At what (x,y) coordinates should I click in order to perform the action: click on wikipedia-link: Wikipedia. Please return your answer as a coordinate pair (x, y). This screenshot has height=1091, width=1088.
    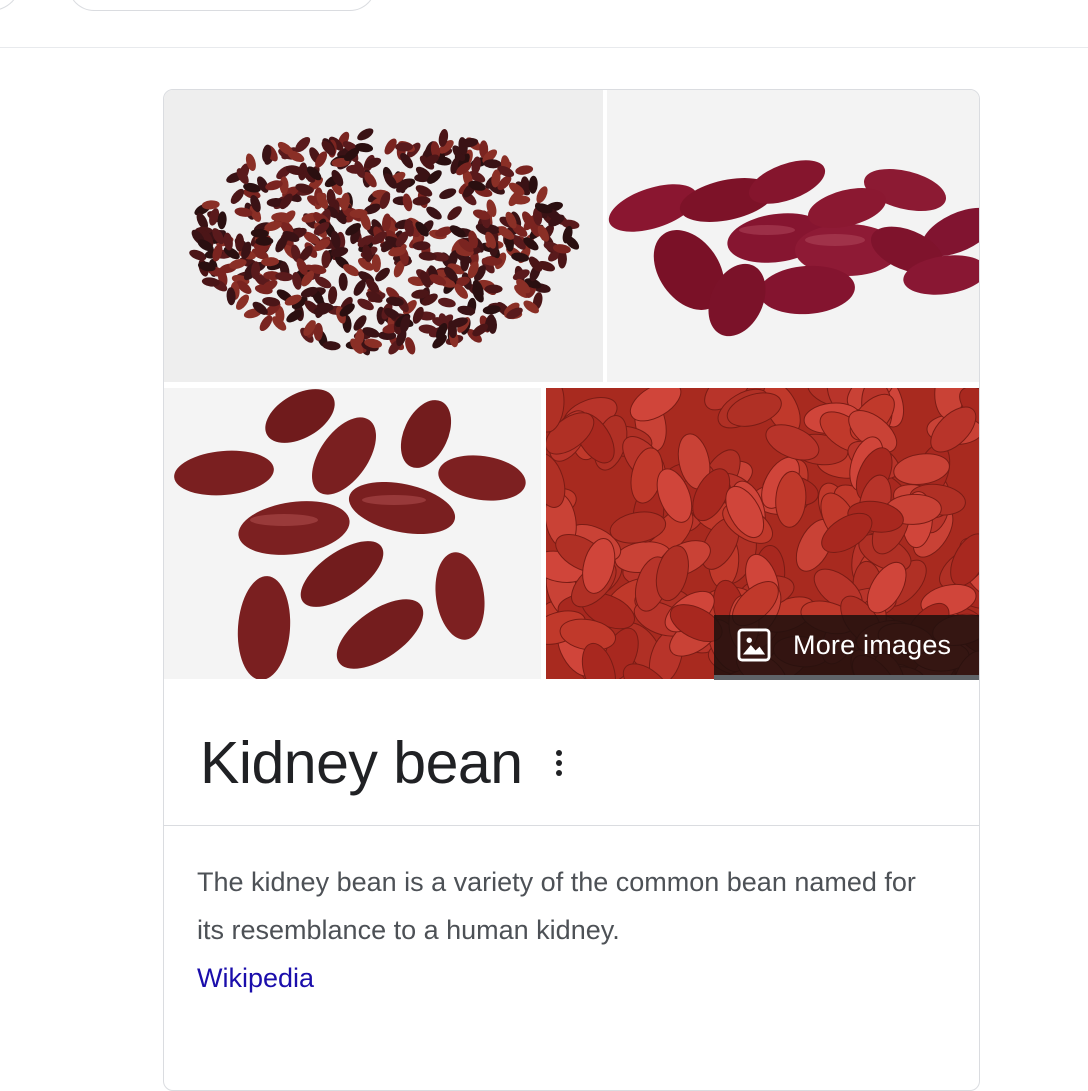
    Looking at the image, I should click on (255, 978).